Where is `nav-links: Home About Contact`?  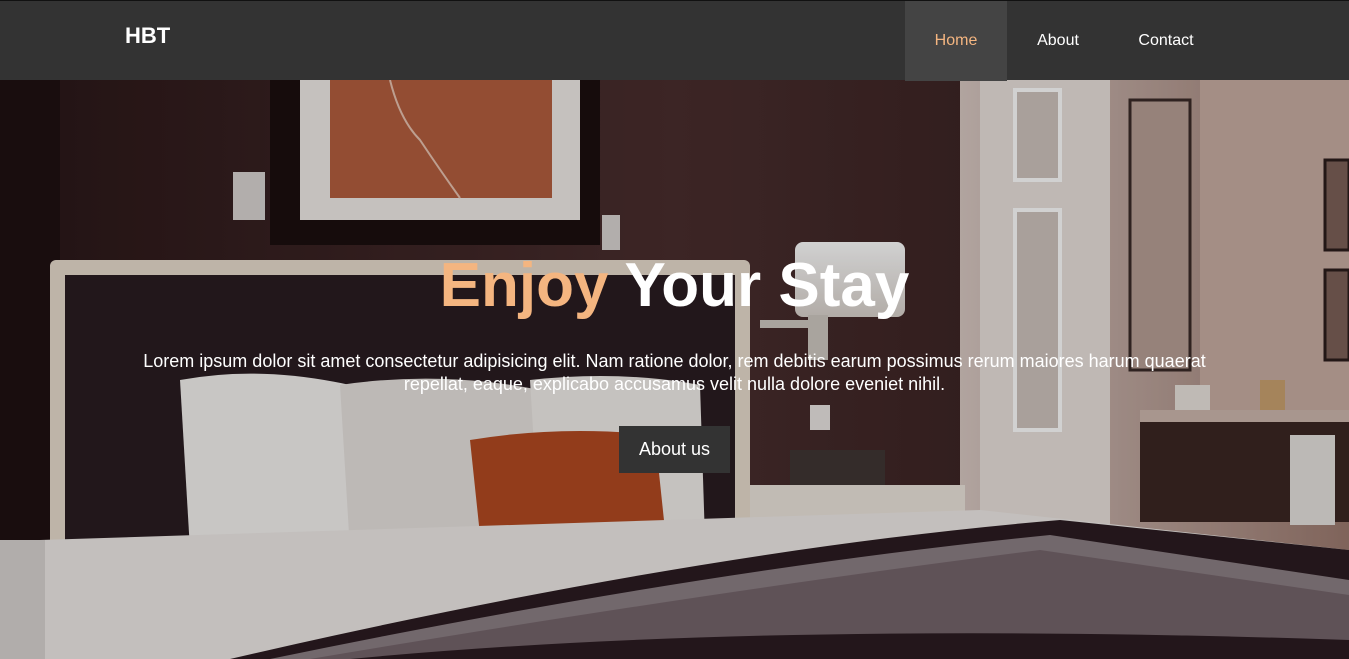 nav-links: Home About Contact is located at coordinates (1064, 41).